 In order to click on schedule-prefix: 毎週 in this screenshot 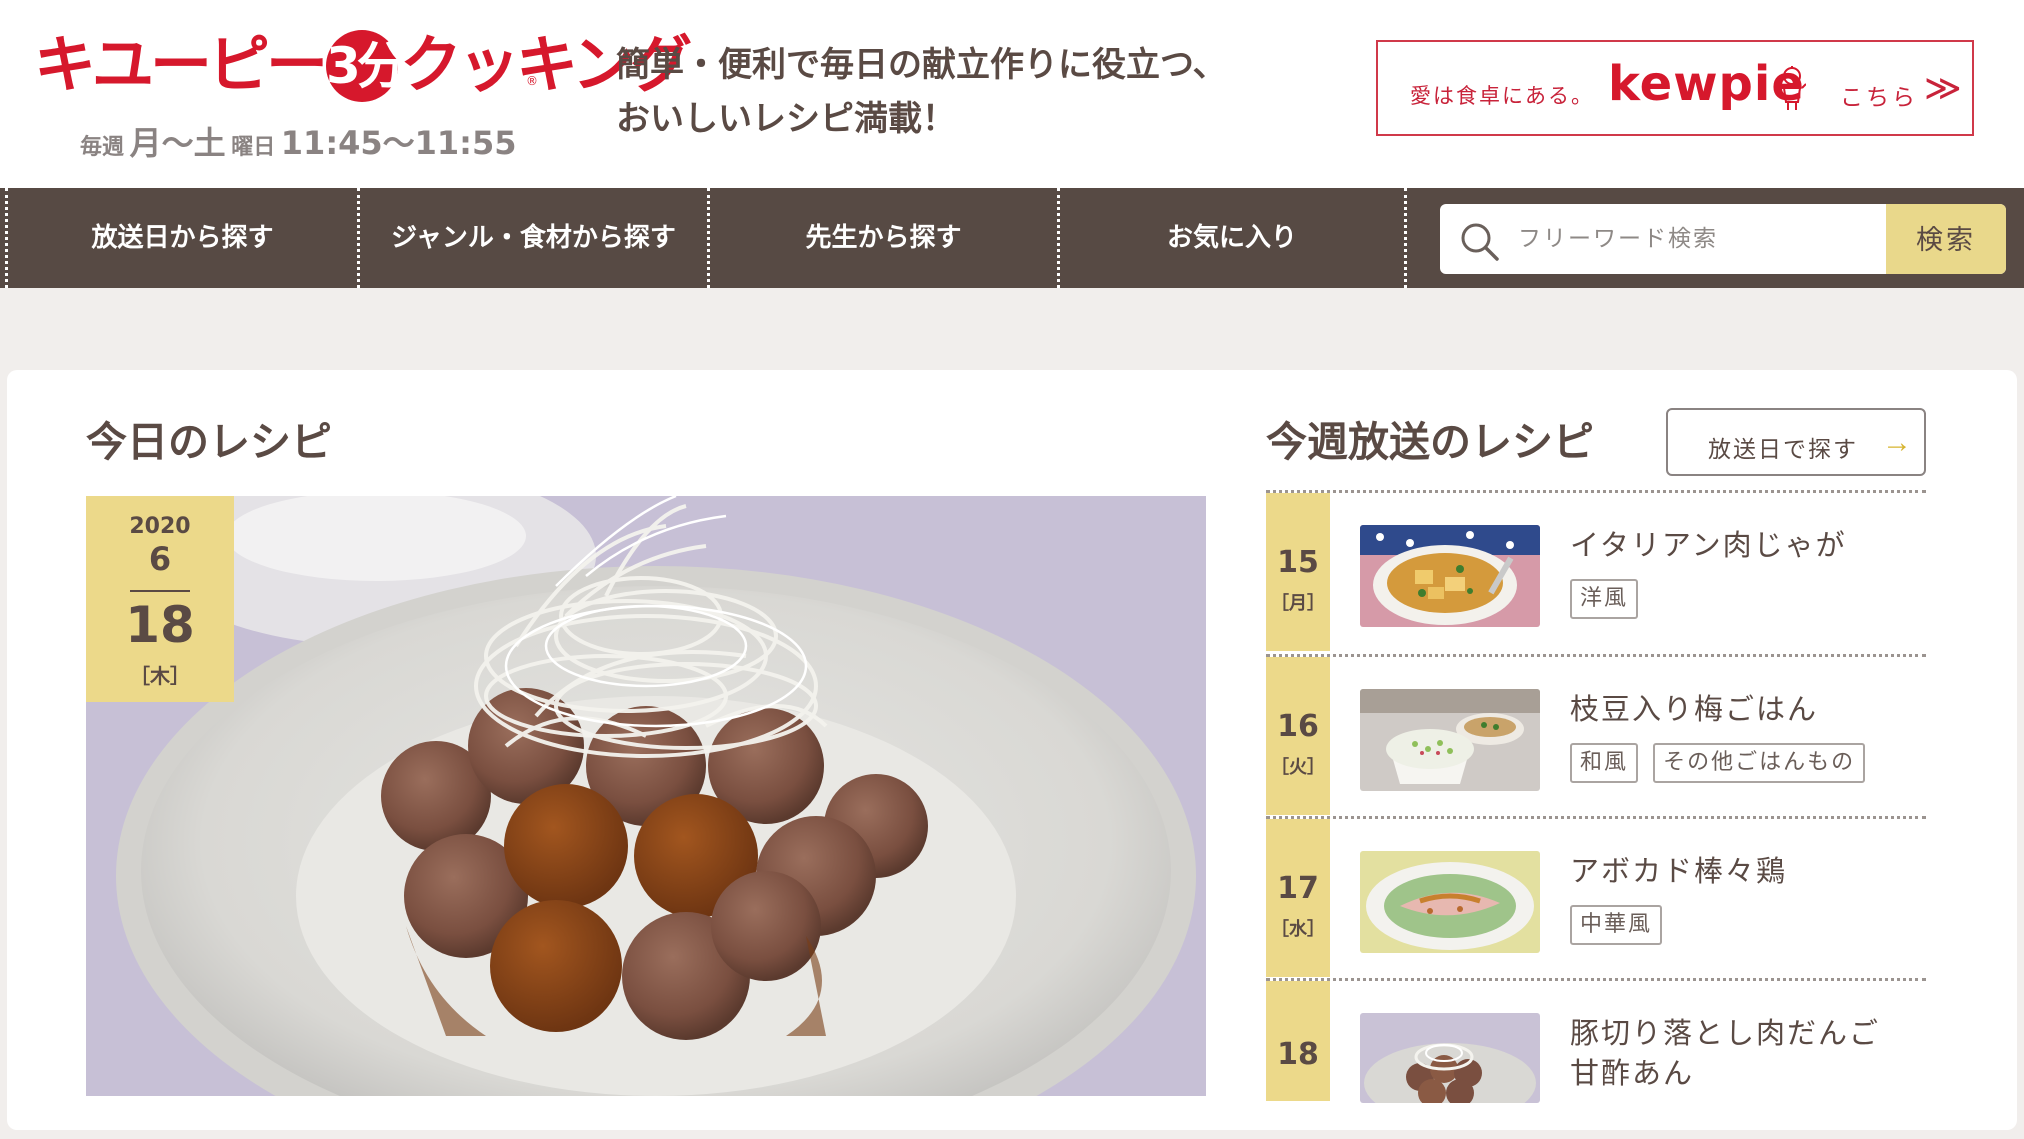, I will do `click(102, 147)`.